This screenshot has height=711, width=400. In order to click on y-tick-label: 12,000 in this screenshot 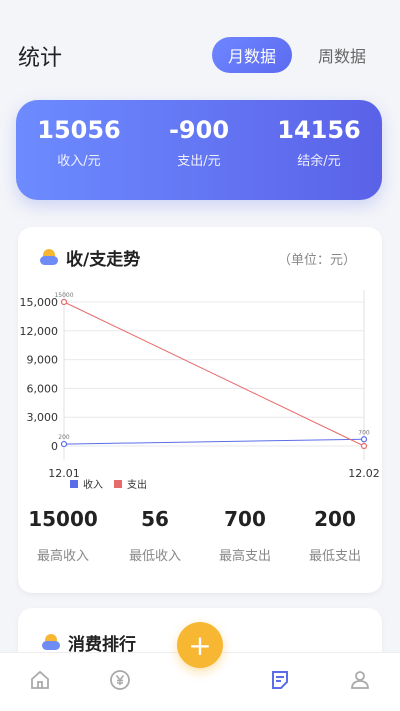, I will do `click(39, 331)`.